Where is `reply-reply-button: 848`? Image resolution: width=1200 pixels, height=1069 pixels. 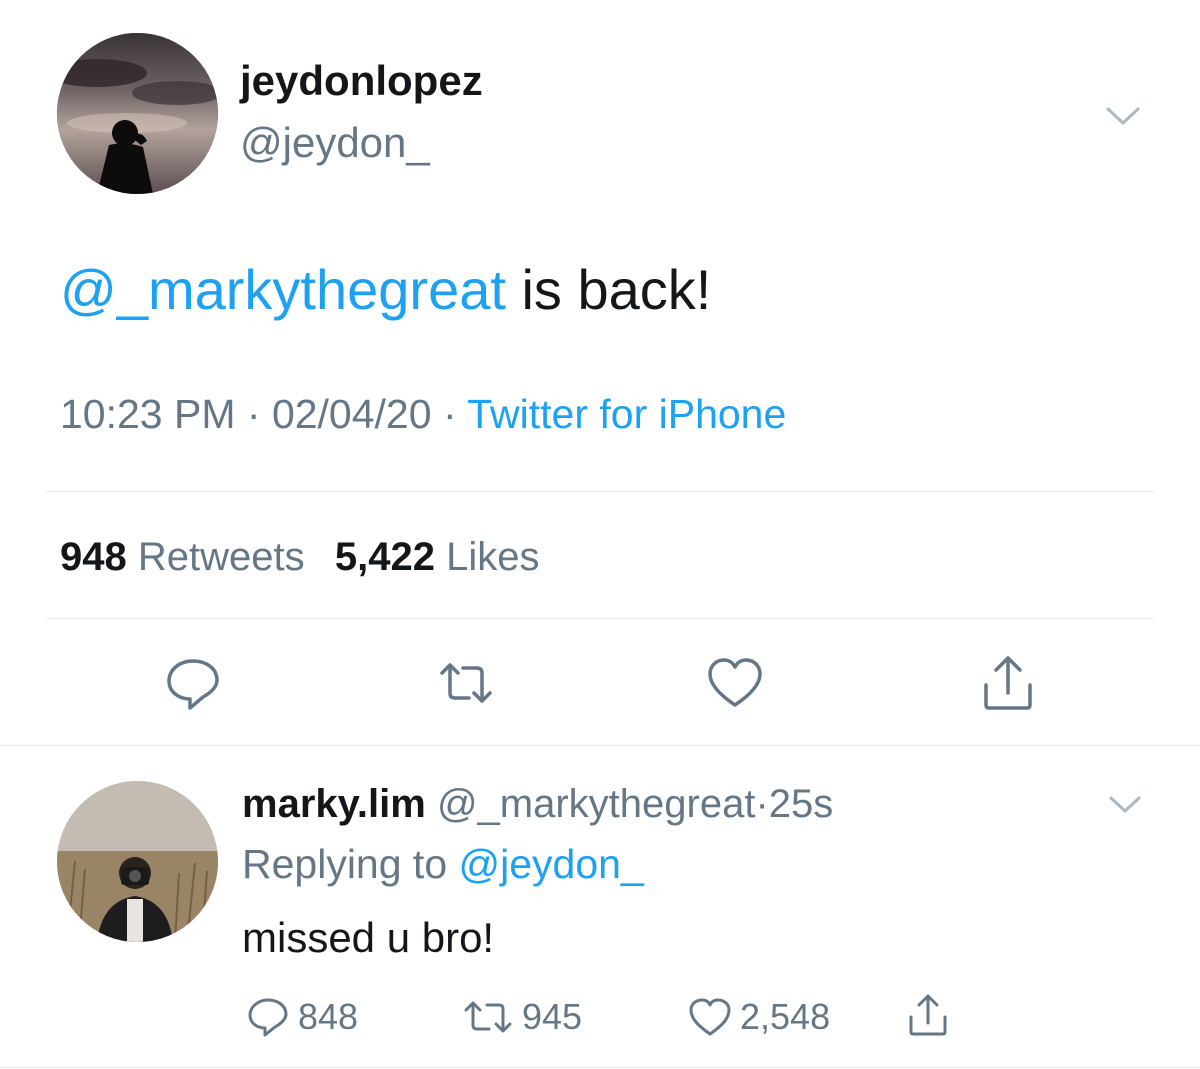 reply-reply-button: 848 is located at coordinates (302, 1017).